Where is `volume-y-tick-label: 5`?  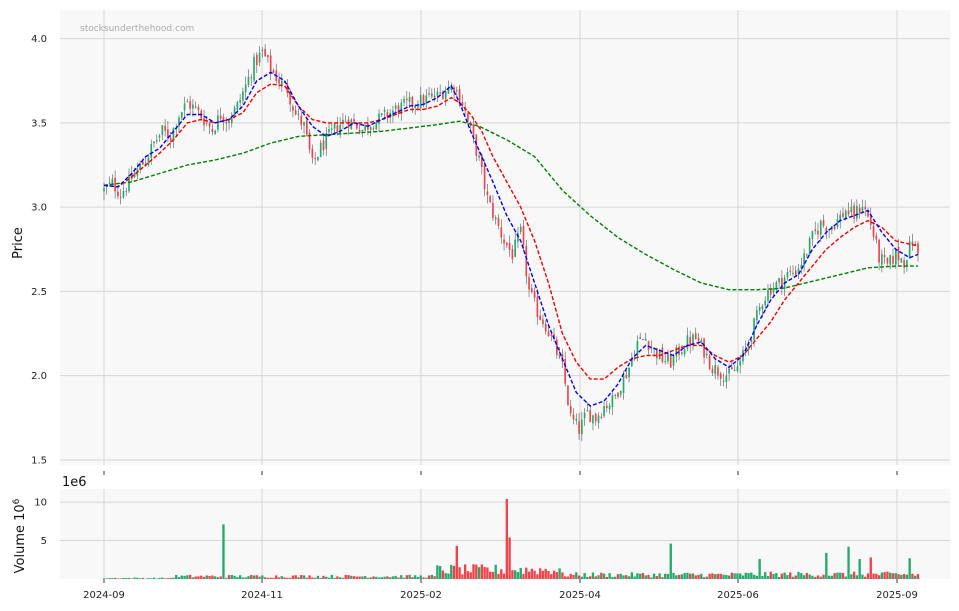
volume-y-tick-label: 5 is located at coordinates (44, 541).